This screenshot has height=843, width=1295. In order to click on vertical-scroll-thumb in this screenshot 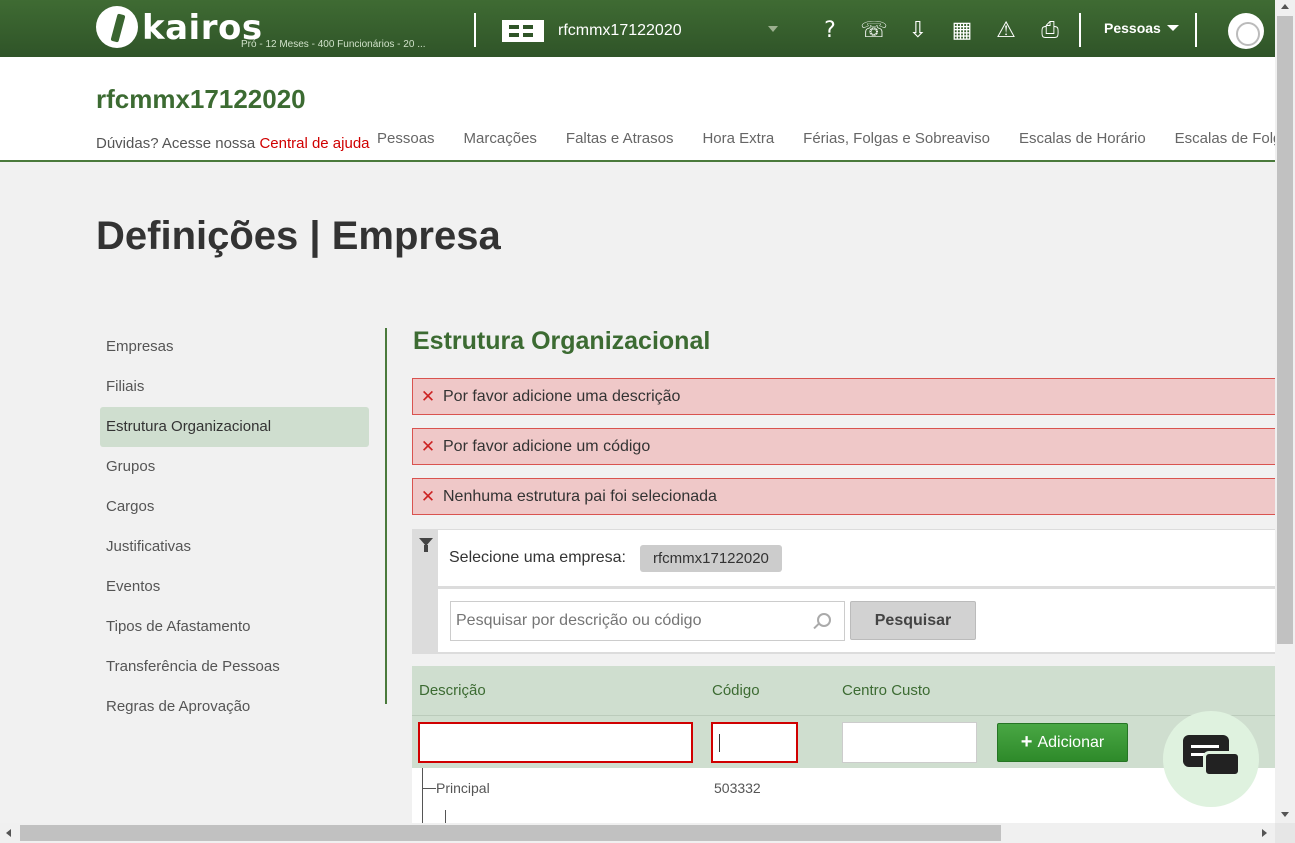, I will do `click(1285, 330)`.